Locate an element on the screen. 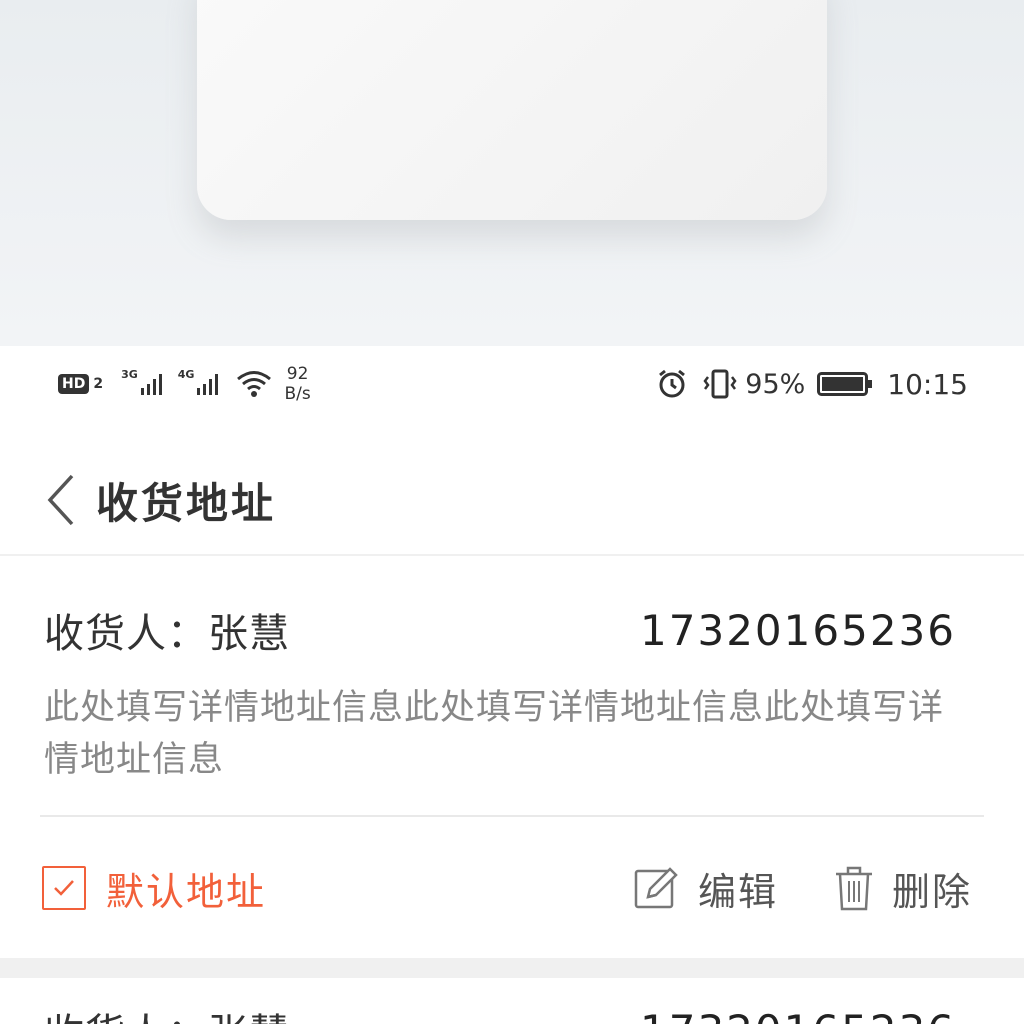  trash-icon is located at coordinates (853, 888).